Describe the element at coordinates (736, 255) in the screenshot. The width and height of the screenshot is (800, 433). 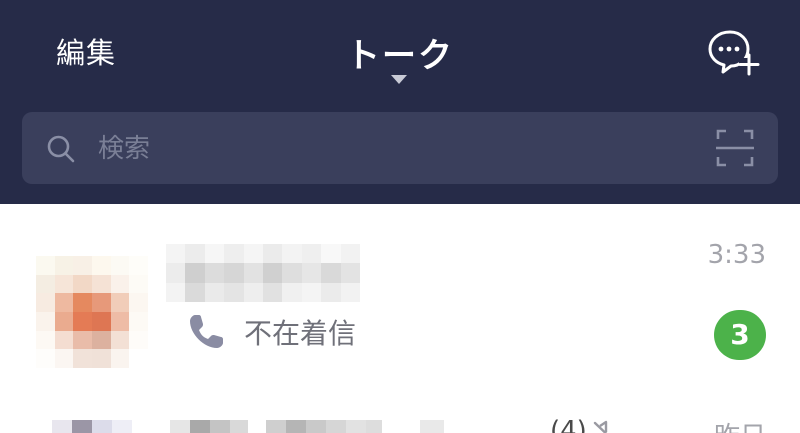
I see `message-time: 3:33` at that location.